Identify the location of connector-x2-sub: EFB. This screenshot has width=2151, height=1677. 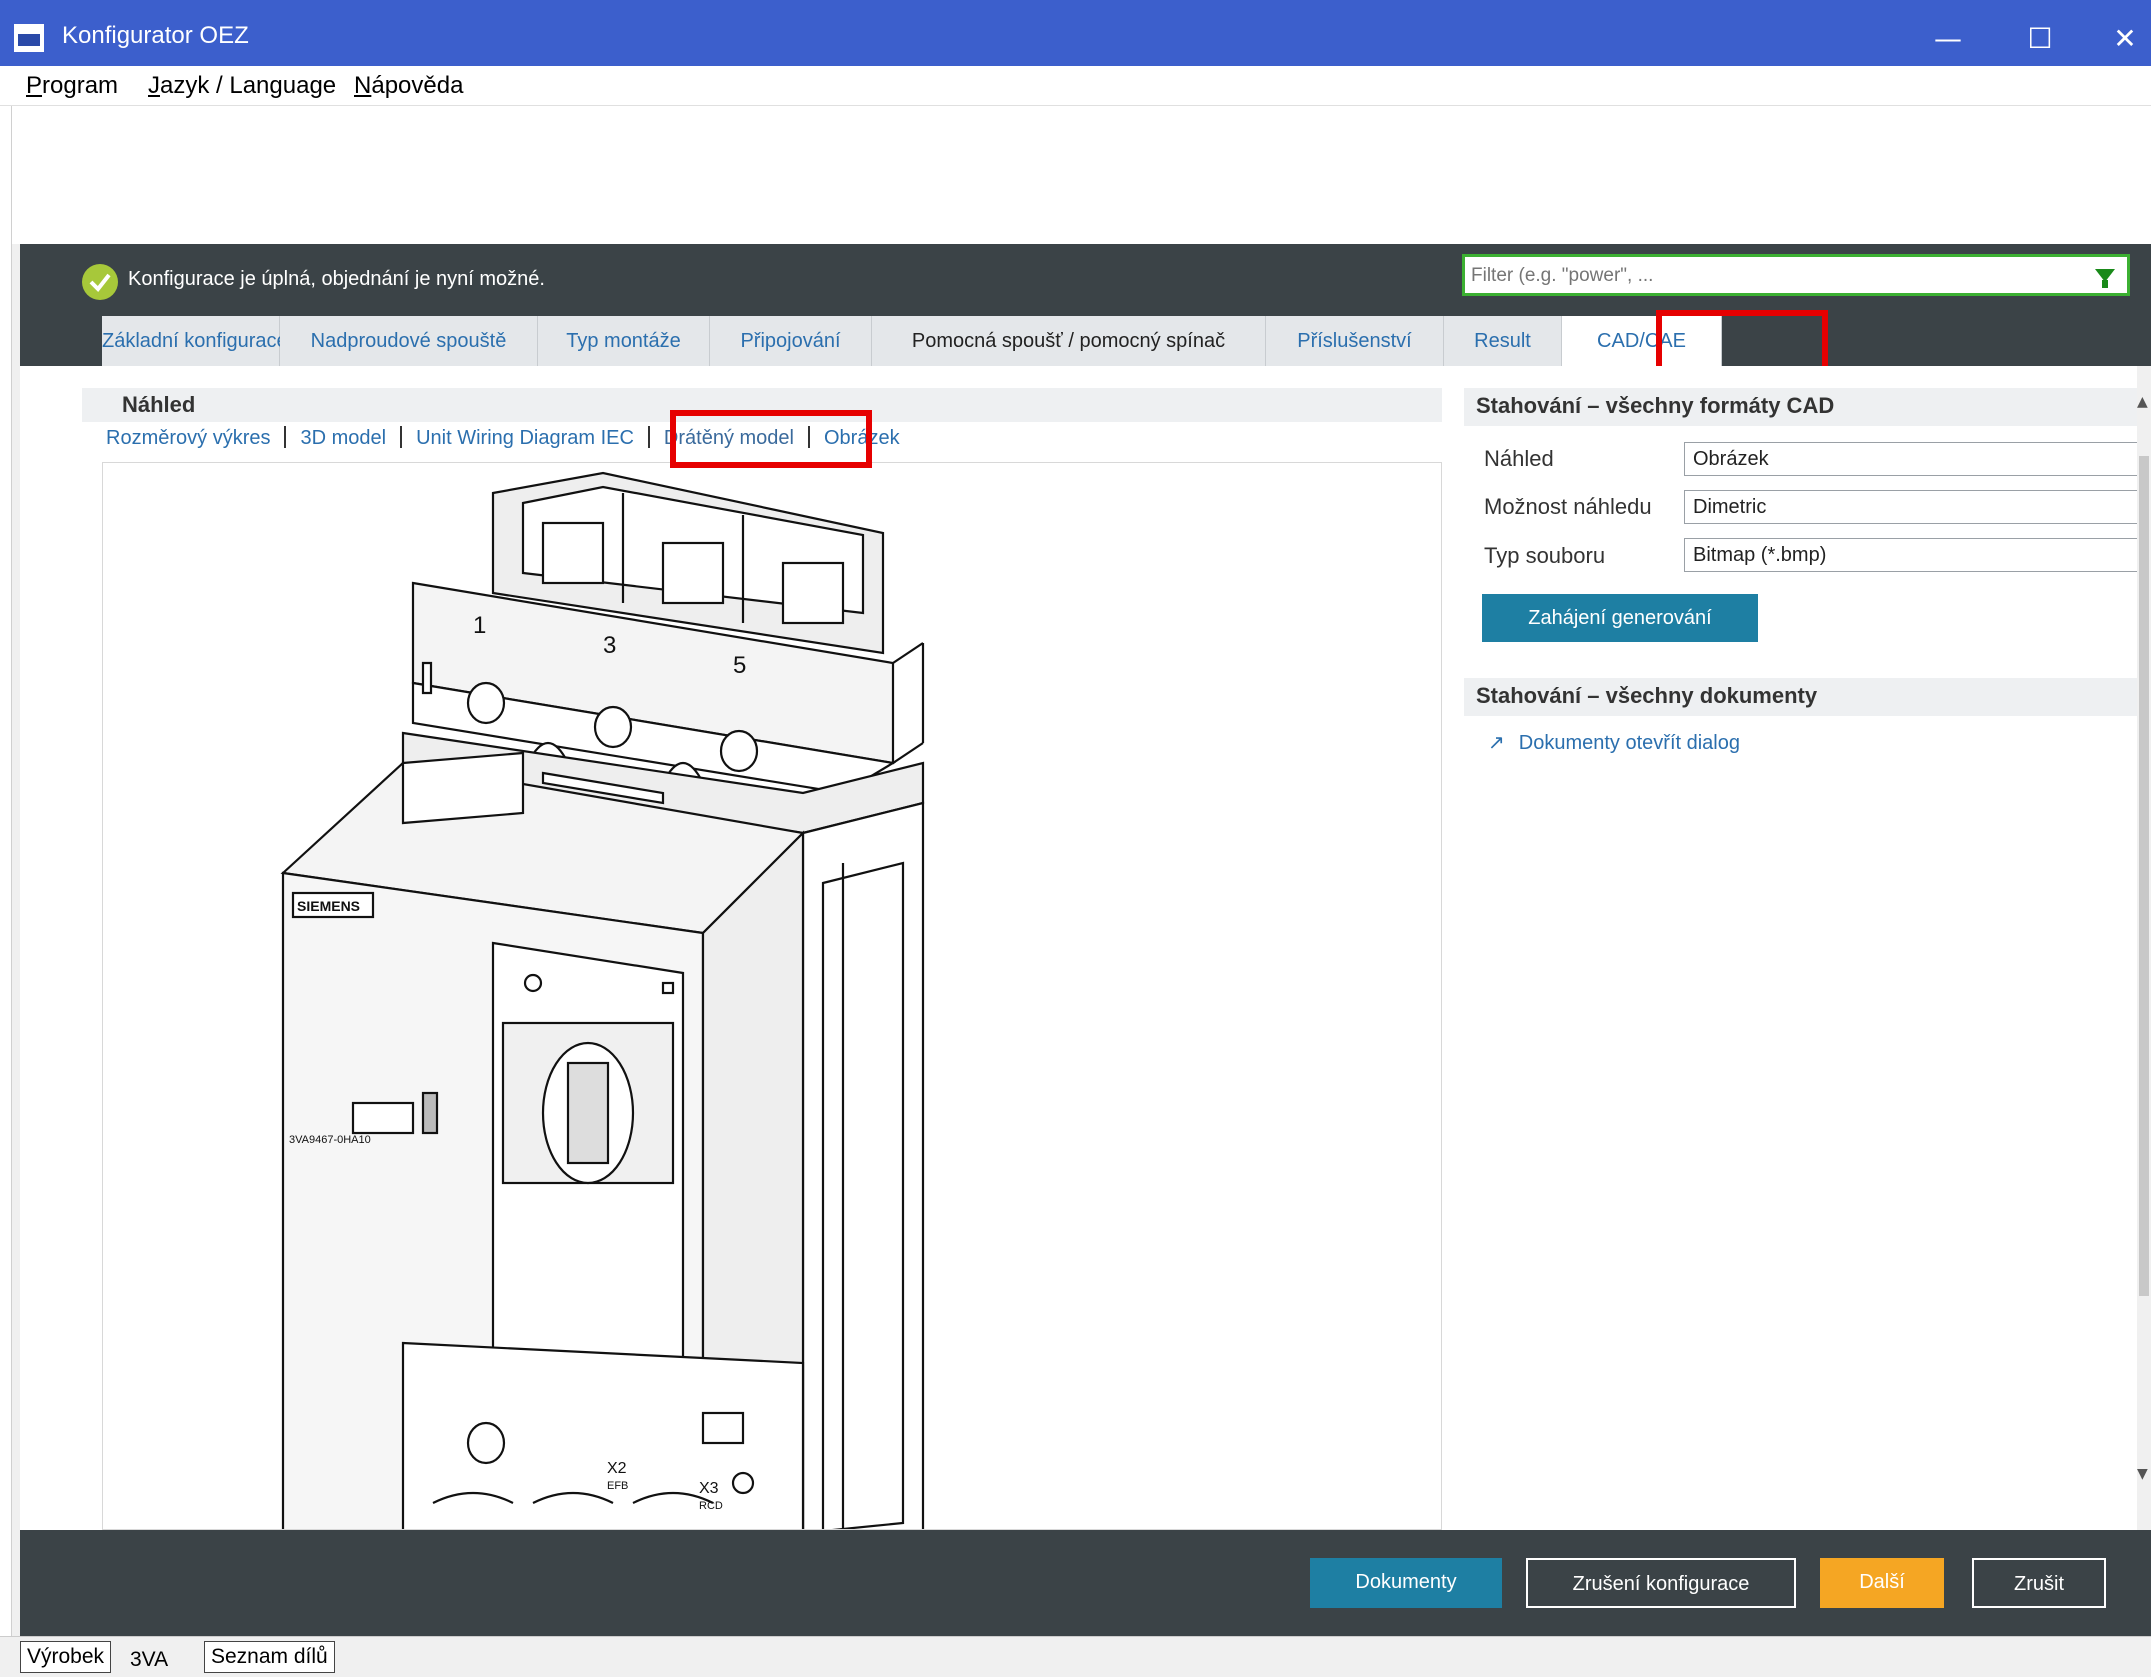
(617, 1486).